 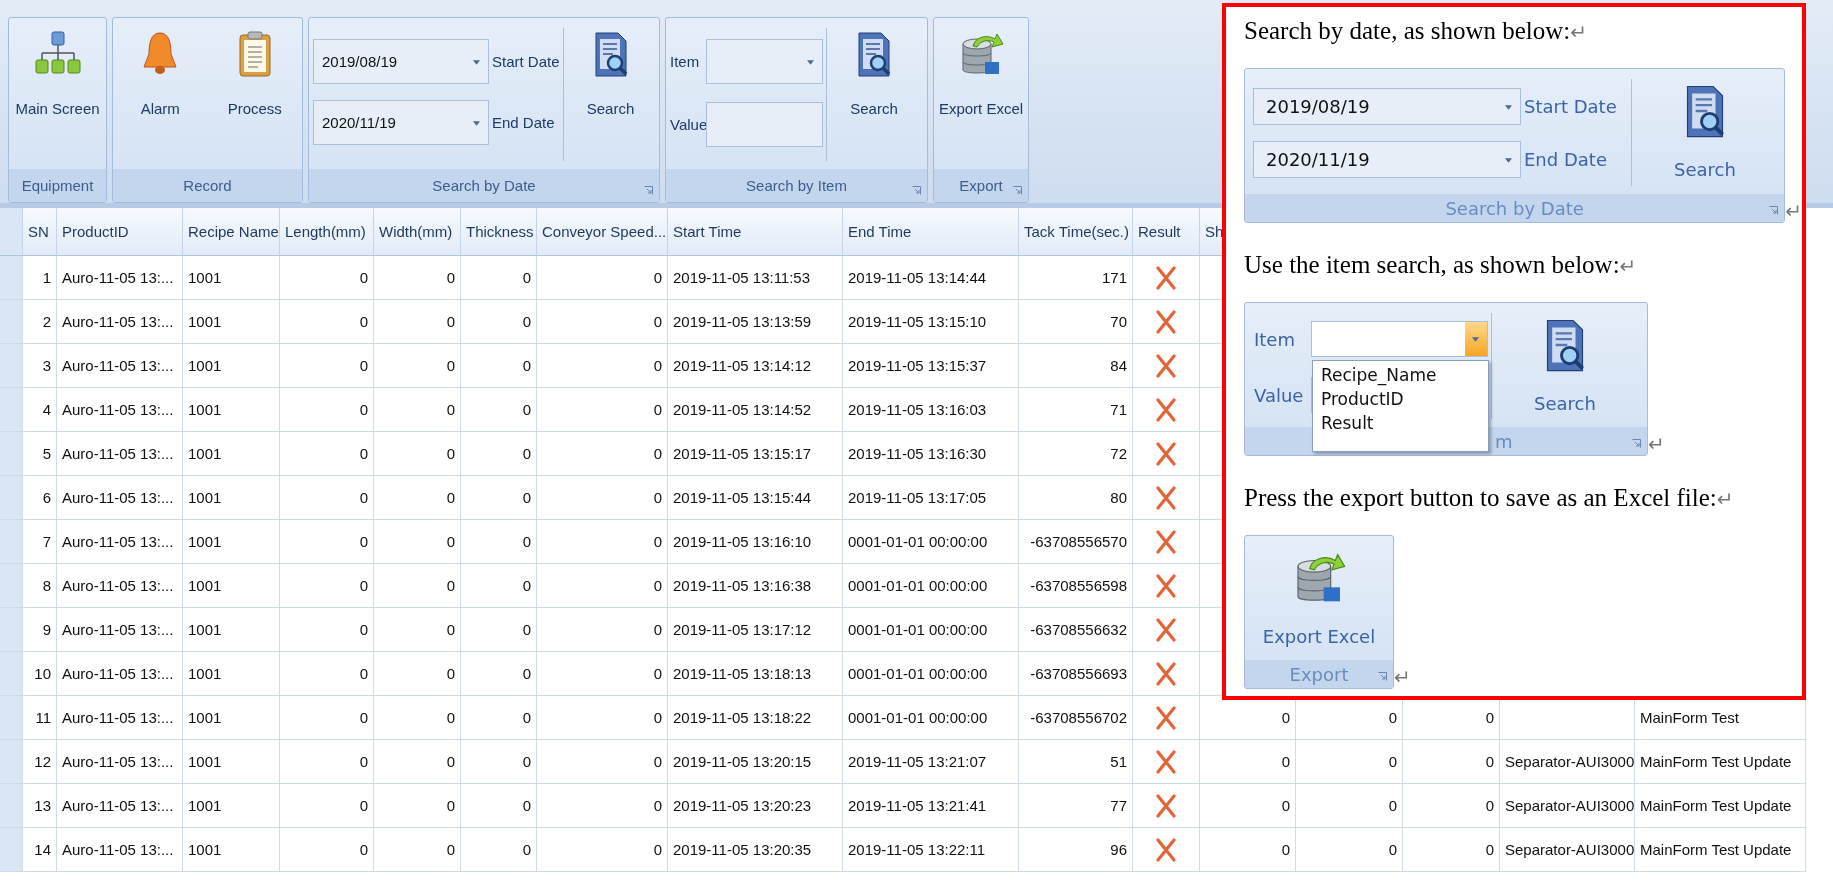 I want to click on dropdown-option: Result, so click(x=1404, y=423).